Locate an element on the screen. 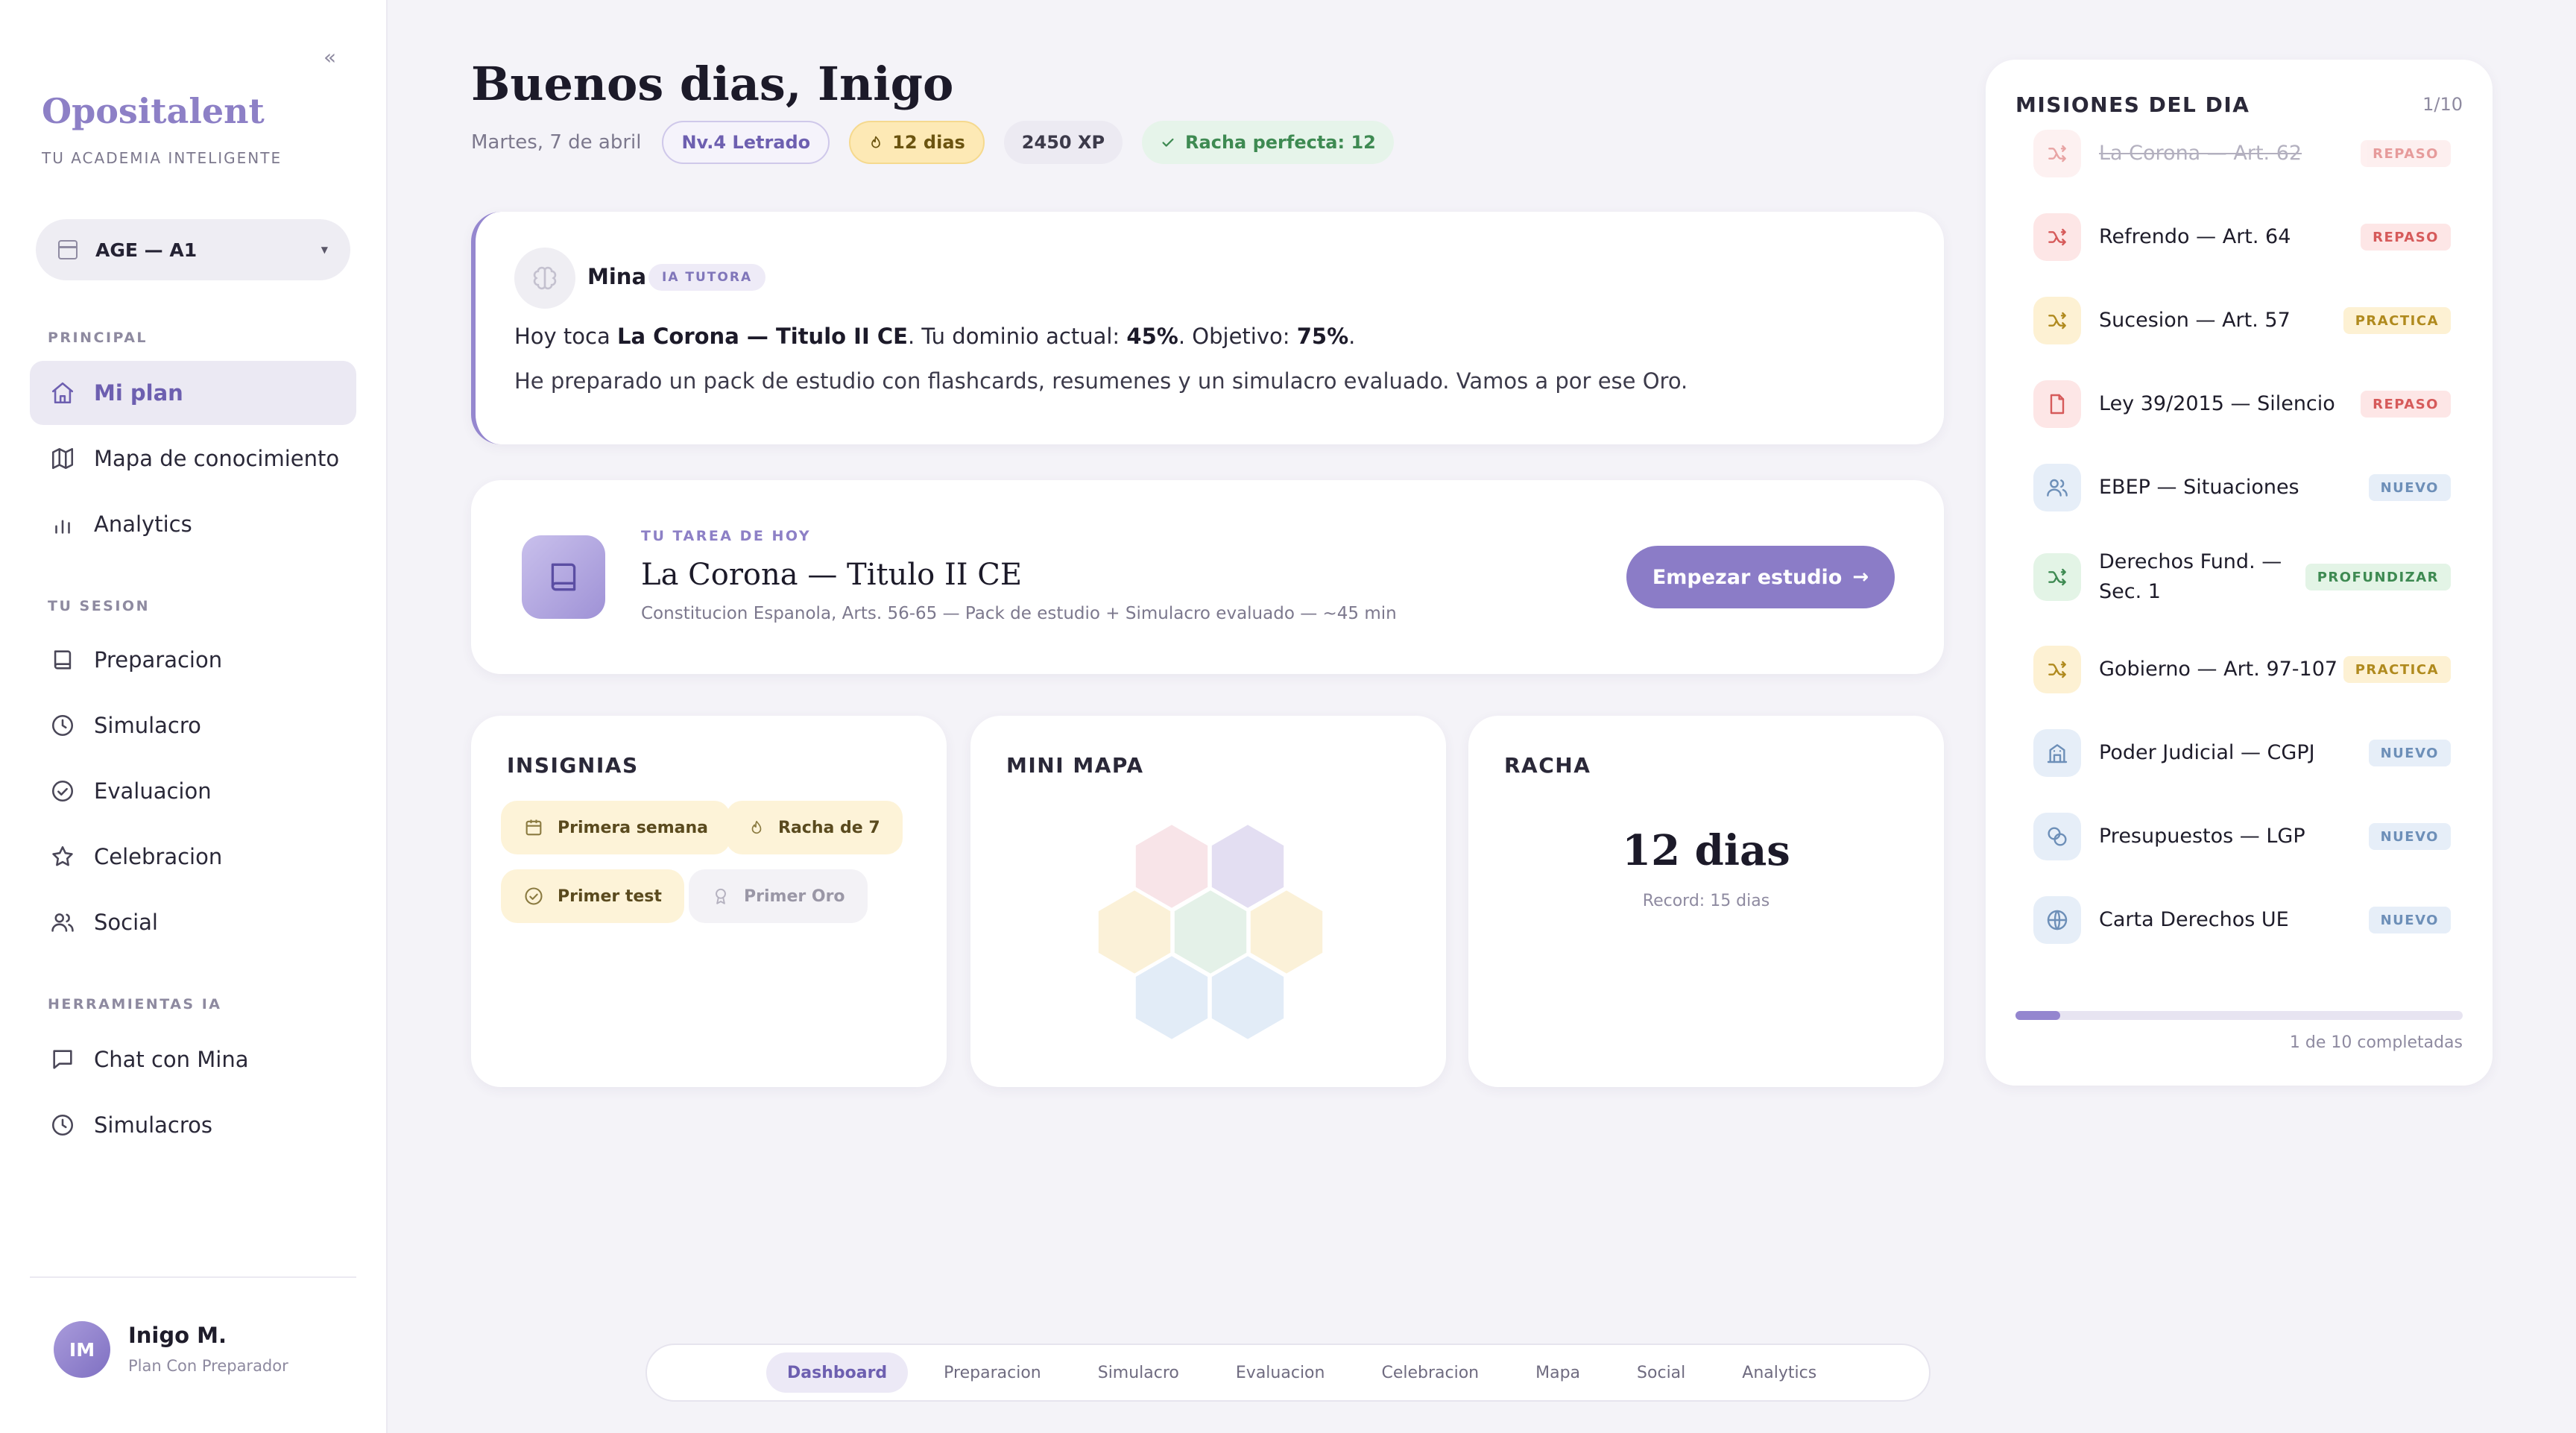 This screenshot has width=2576, height=1433. building-icon is located at coordinates (2057, 753).